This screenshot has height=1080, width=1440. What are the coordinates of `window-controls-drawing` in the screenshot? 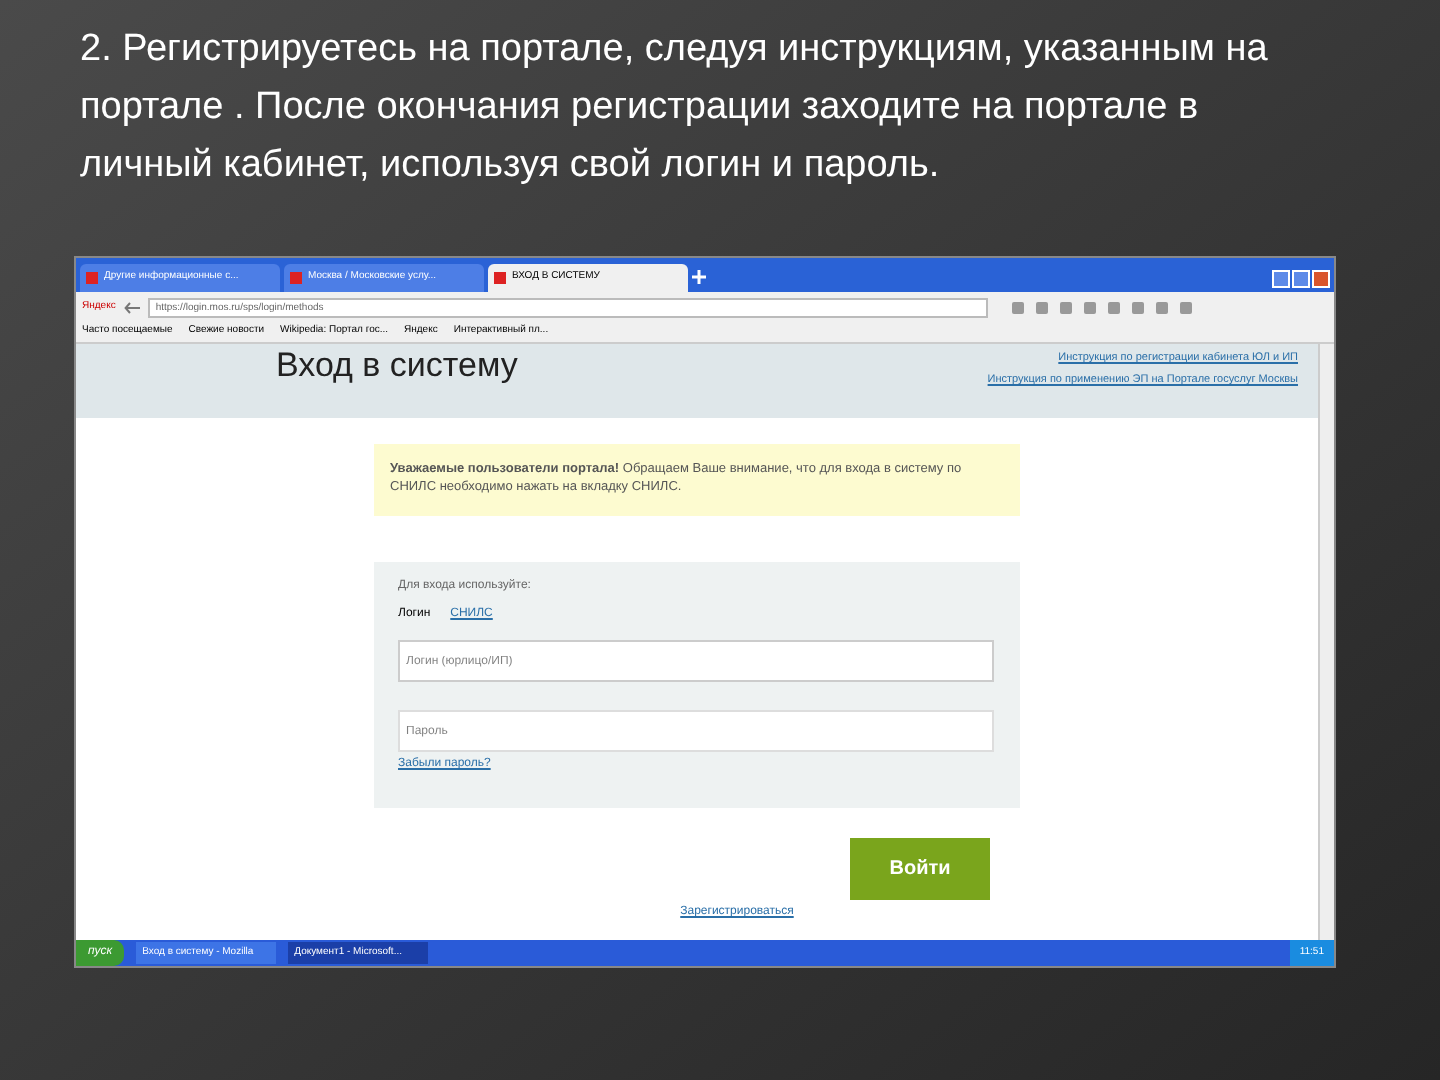 It's located at (1301, 279).